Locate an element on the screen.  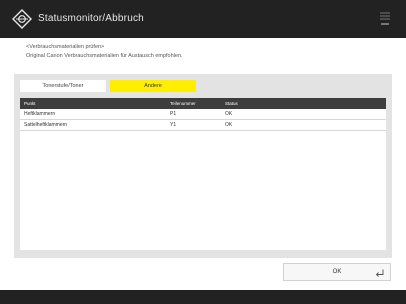
ok-button: OK is located at coordinates (337, 272).